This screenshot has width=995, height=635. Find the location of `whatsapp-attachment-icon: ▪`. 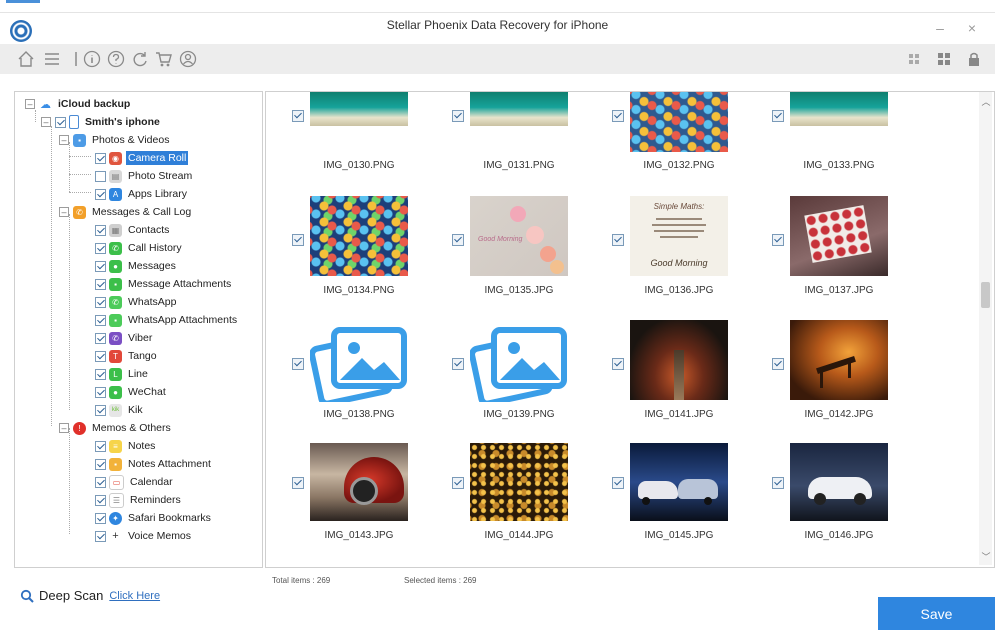

whatsapp-attachment-icon: ▪ is located at coordinates (115, 320).